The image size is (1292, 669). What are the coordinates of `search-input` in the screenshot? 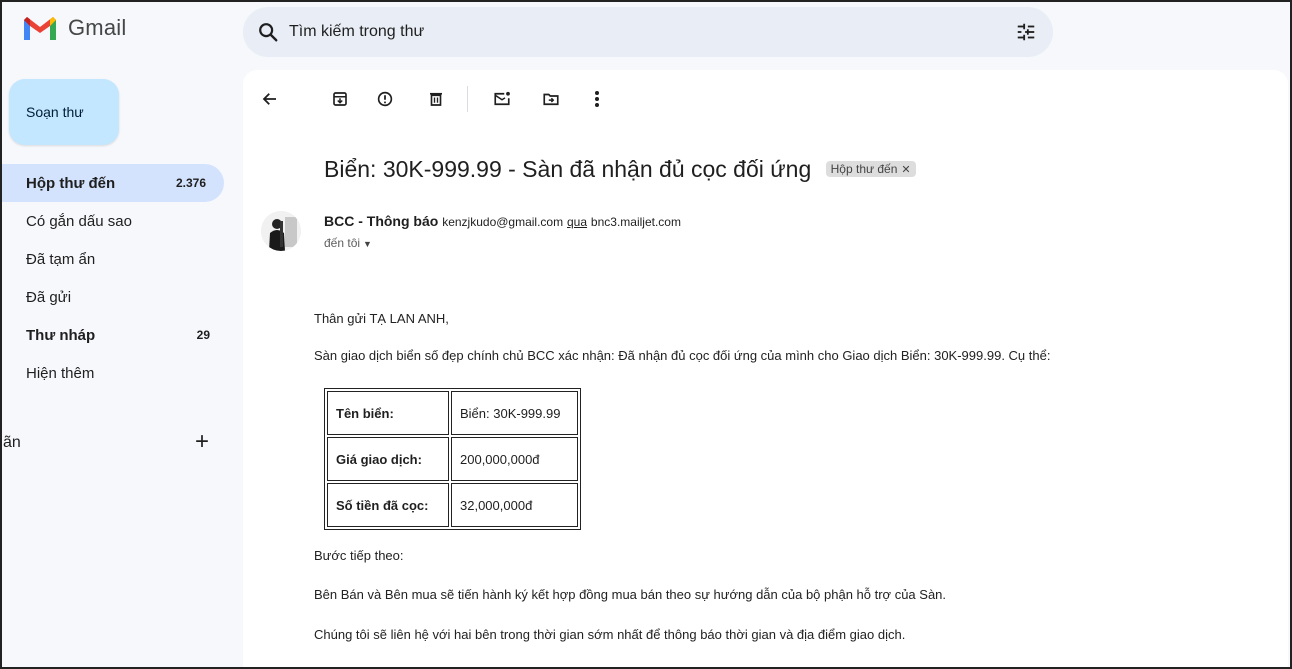 It's located at (639, 32).